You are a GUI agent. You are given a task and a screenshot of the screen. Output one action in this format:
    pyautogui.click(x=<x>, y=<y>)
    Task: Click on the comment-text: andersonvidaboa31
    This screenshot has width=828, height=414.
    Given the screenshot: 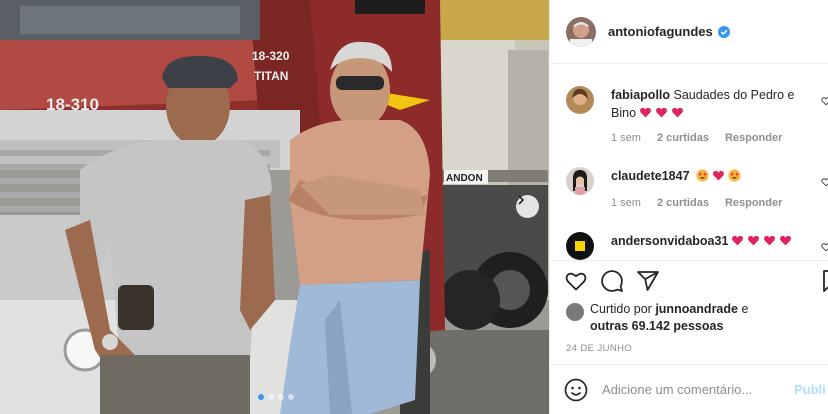 What is the action you would take?
    pyautogui.click(x=711, y=241)
    